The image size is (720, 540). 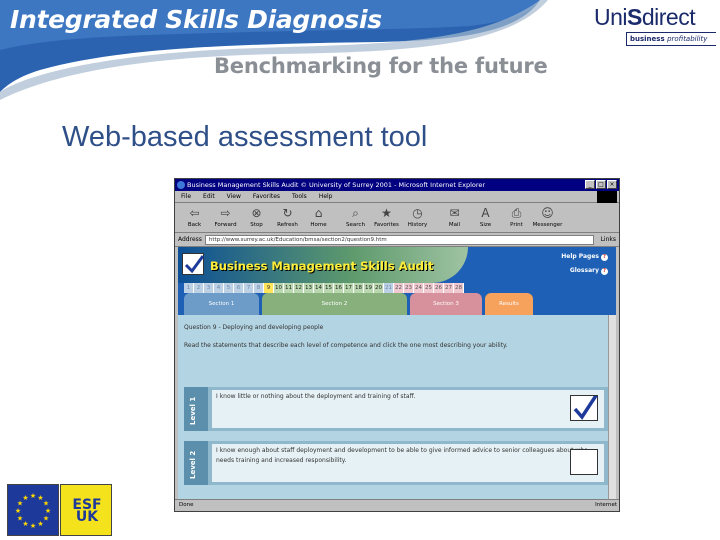 I want to click on app-title: Business Management Skills Audit, so click(x=322, y=266).